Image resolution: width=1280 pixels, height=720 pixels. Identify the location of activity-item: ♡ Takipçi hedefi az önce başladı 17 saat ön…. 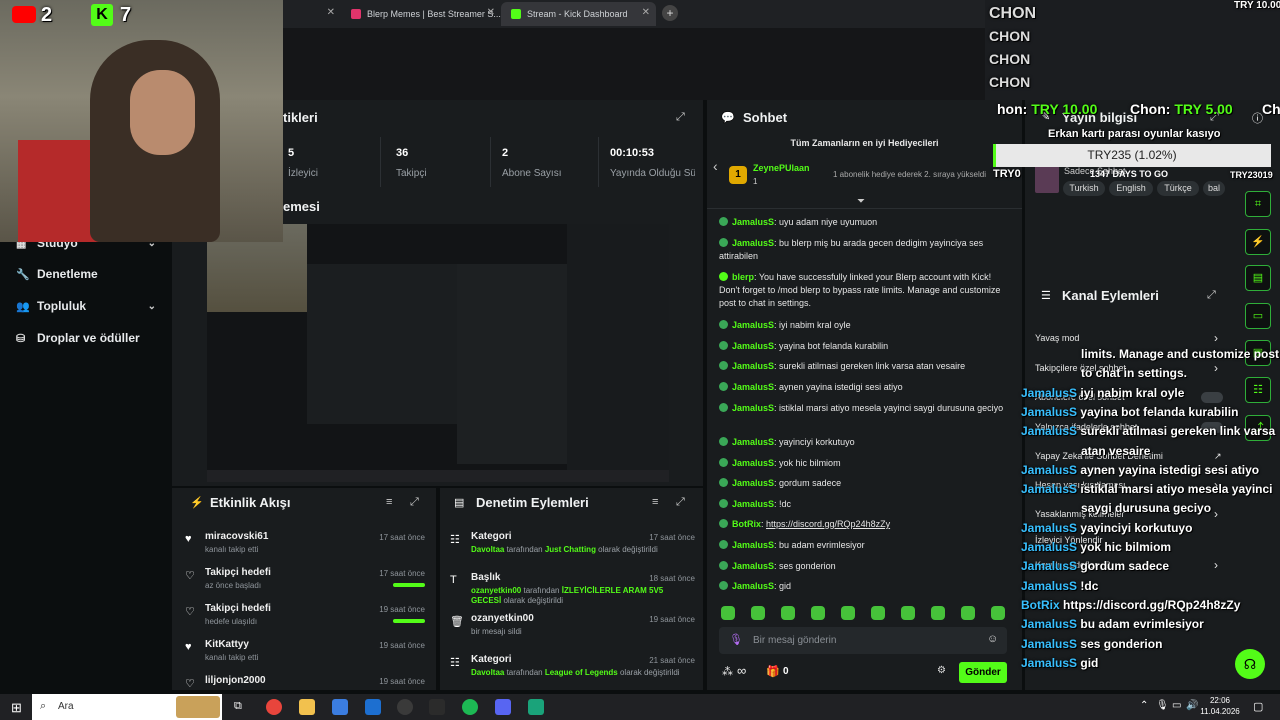
(307, 585).